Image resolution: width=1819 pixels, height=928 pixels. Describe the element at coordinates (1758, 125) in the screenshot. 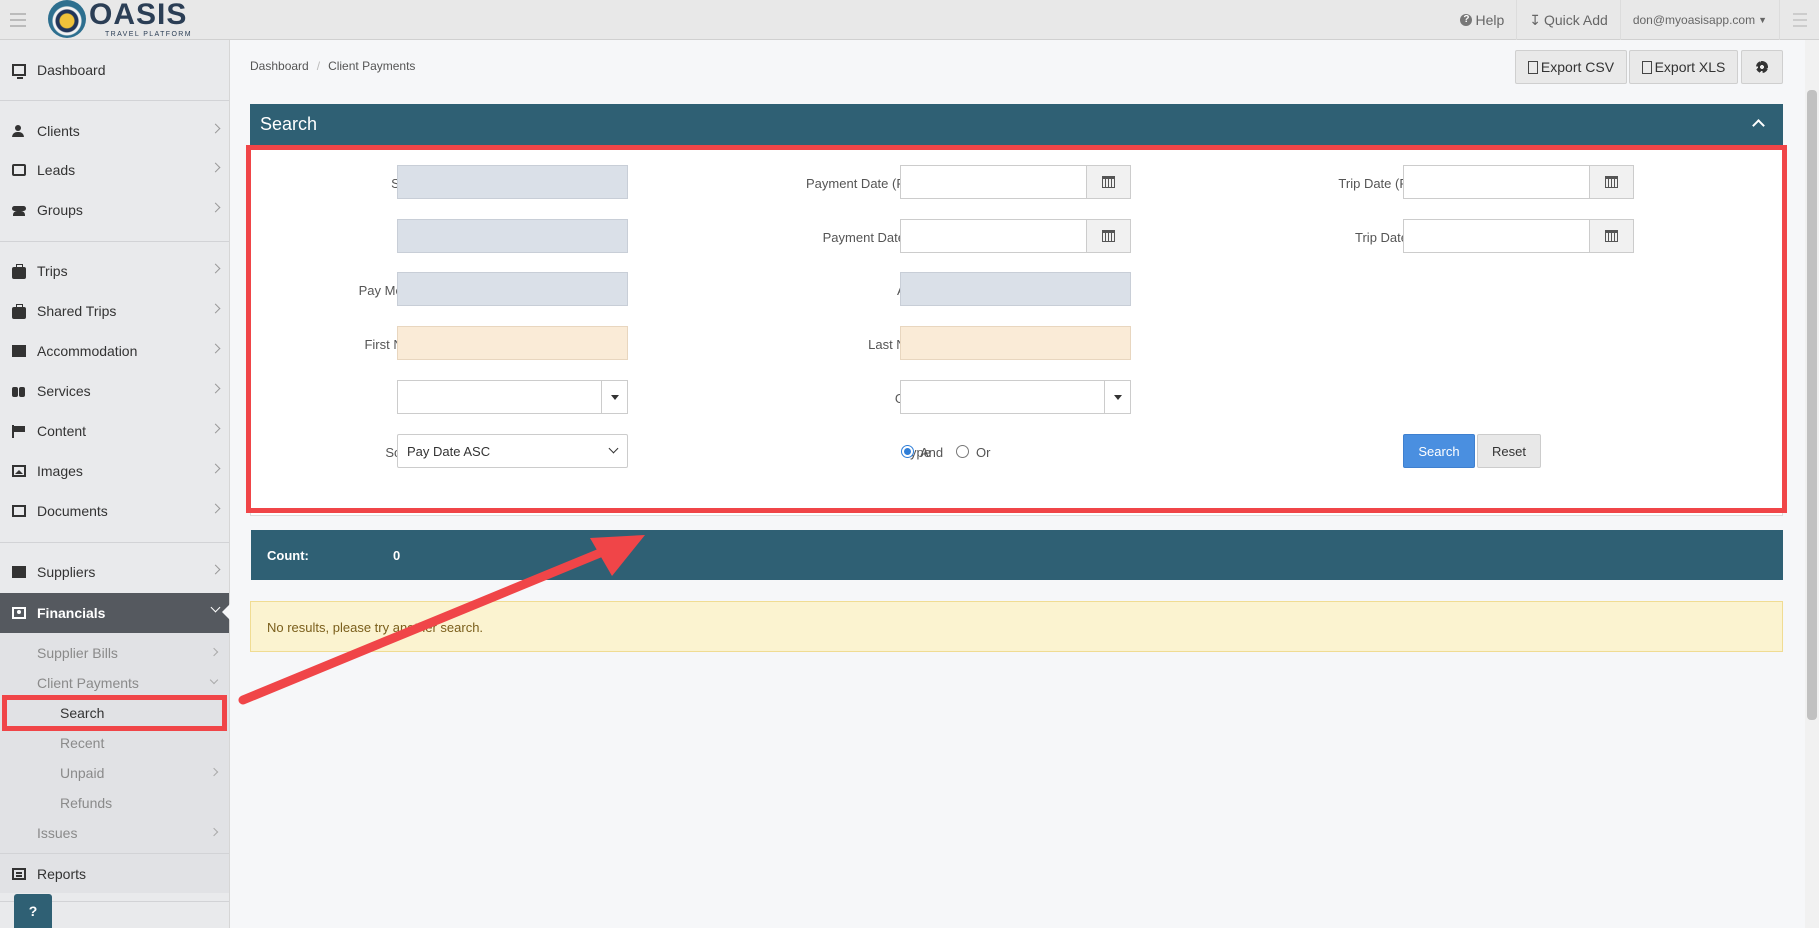

I see `collapse-icon` at that location.